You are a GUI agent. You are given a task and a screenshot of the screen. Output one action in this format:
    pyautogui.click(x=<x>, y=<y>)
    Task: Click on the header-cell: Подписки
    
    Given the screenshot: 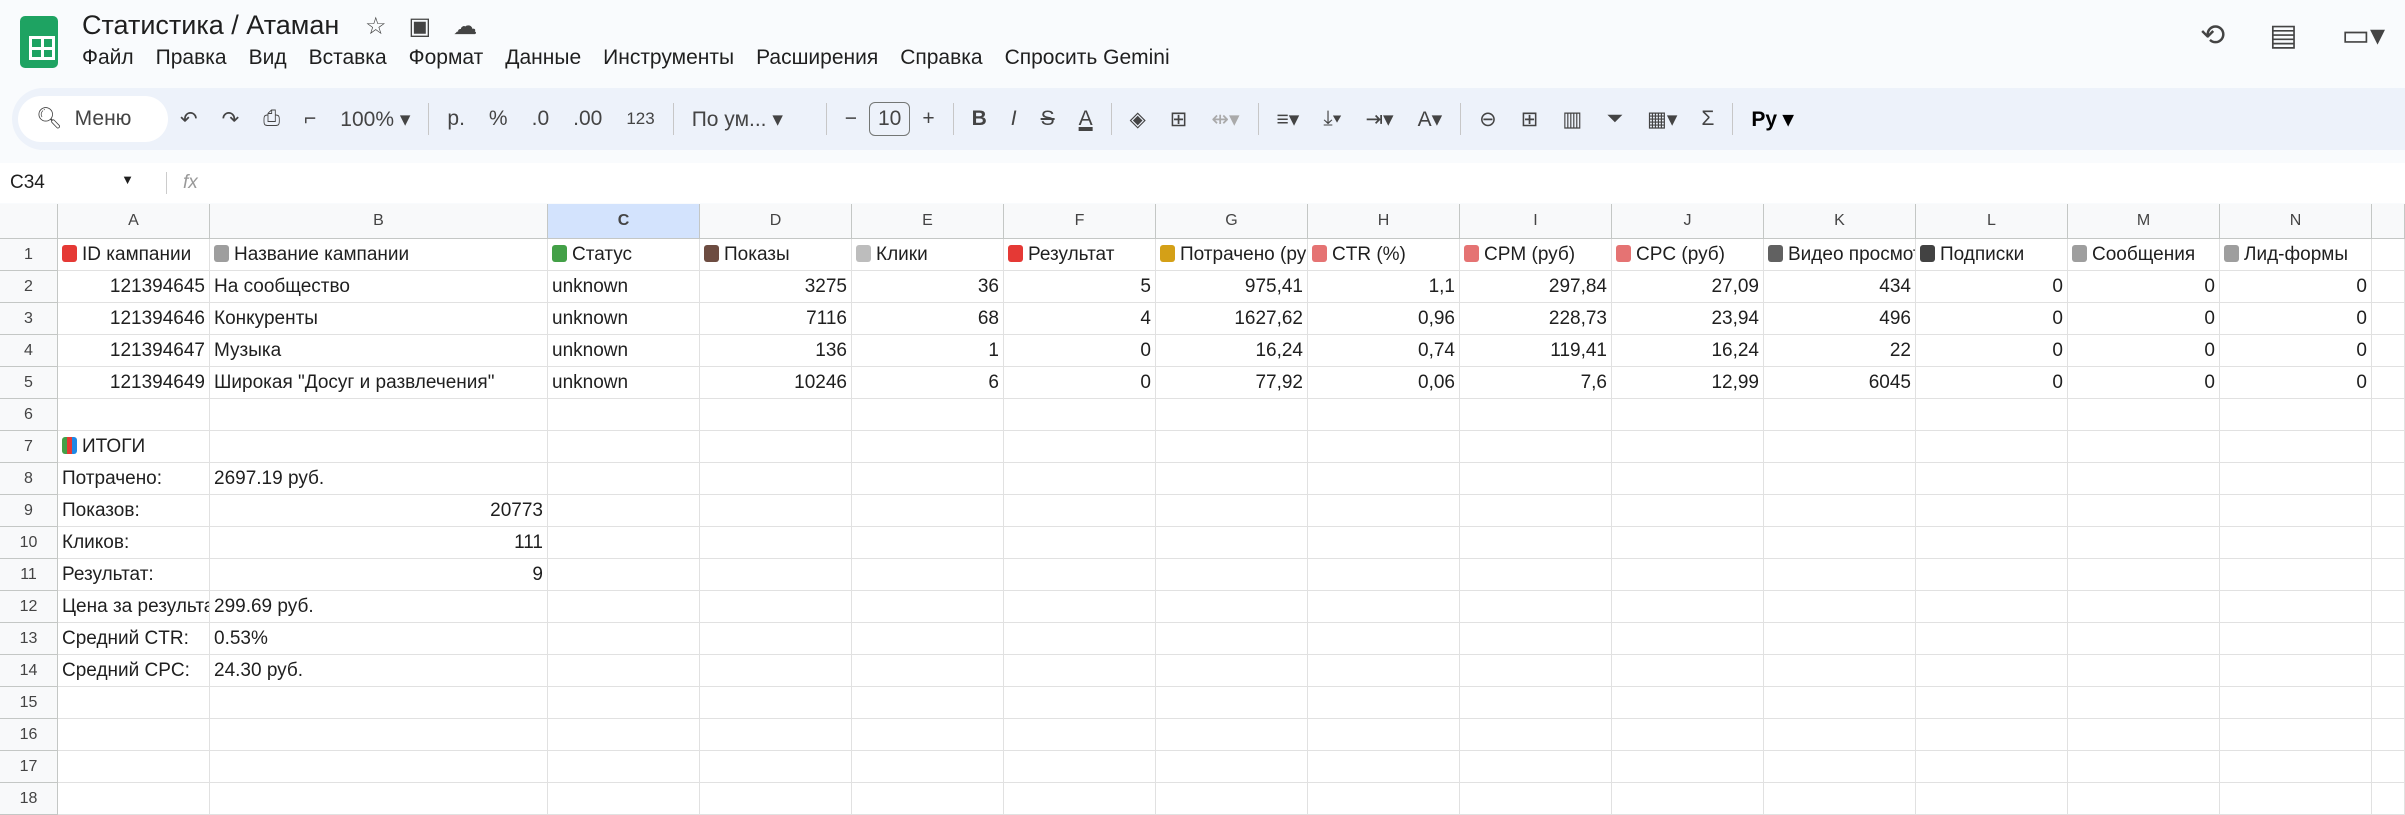 What is the action you would take?
    pyautogui.click(x=1992, y=255)
    